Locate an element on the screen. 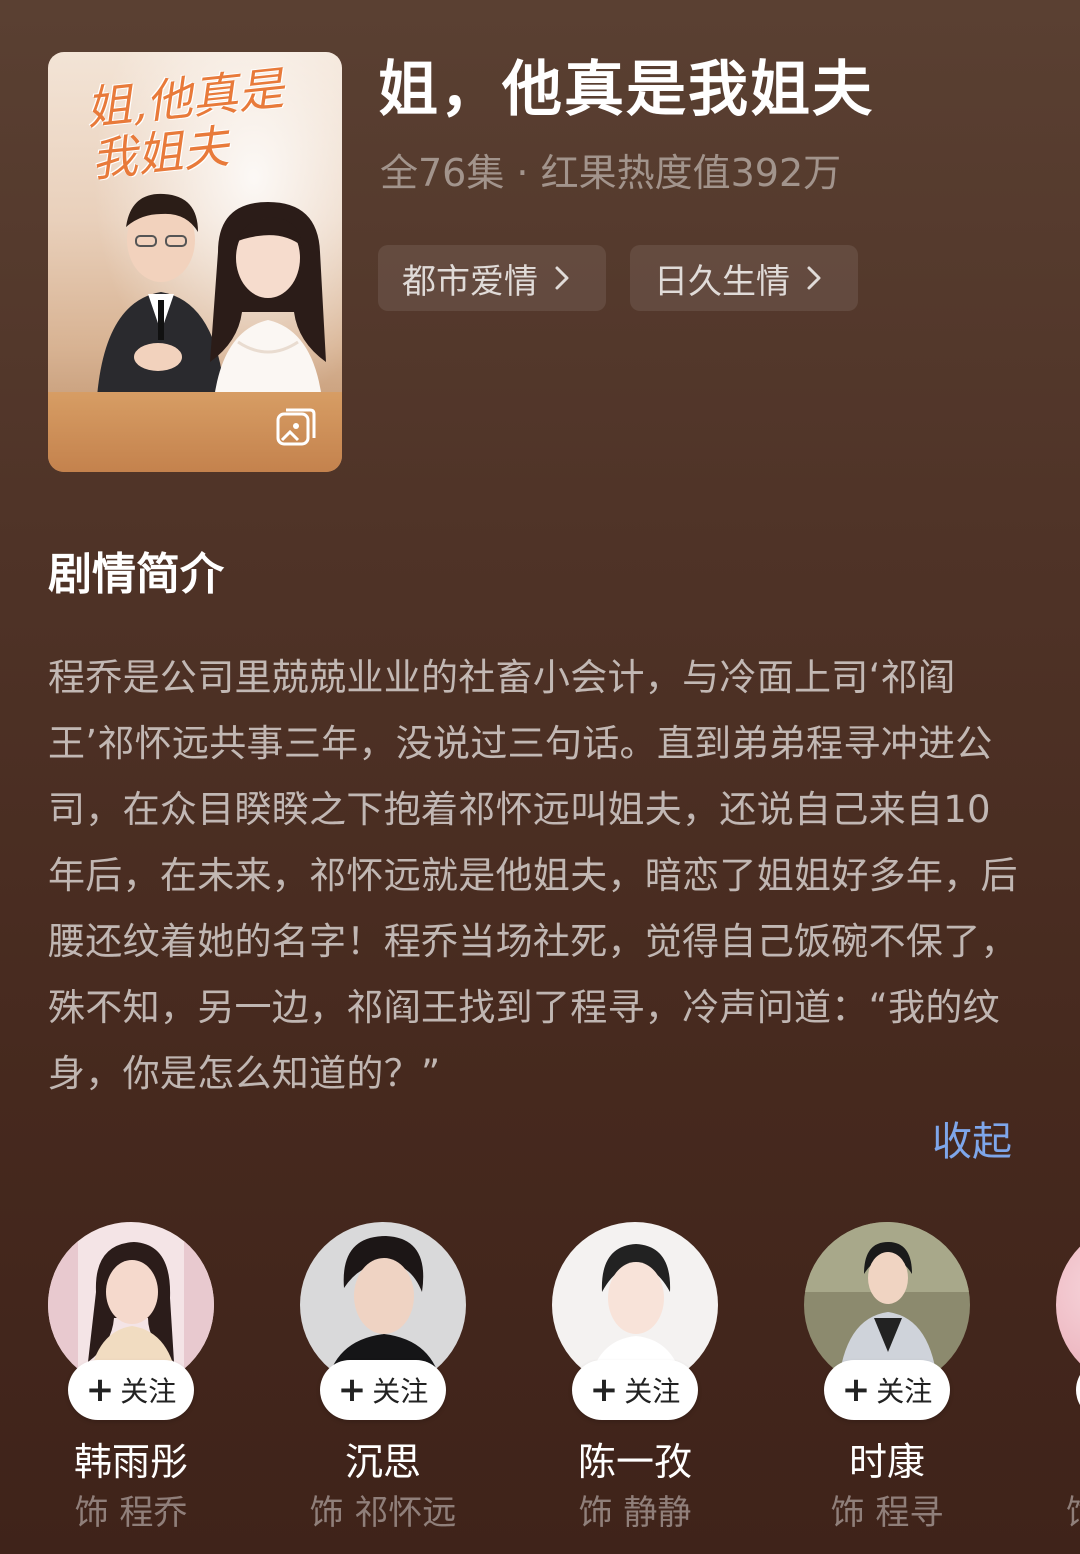 This screenshot has height=1554, width=1080. cast-role: 饰 程乔 is located at coordinates (131, 1513).